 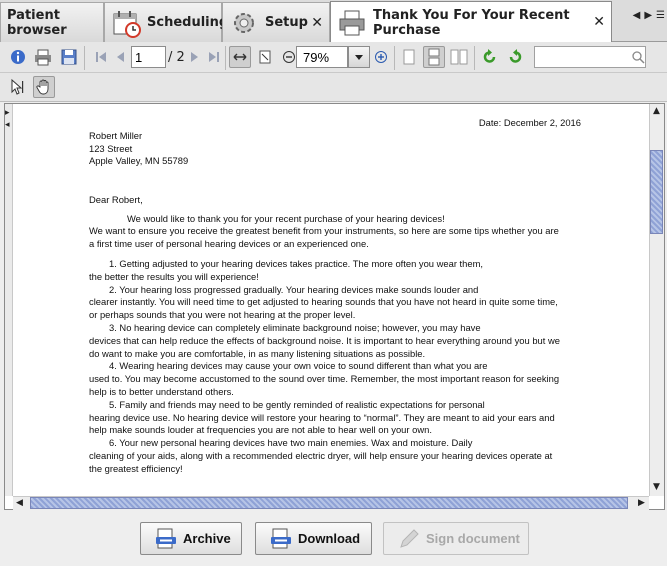 What do you see at coordinates (286, 22) in the screenshot?
I see `tab-label: Setup` at bounding box center [286, 22].